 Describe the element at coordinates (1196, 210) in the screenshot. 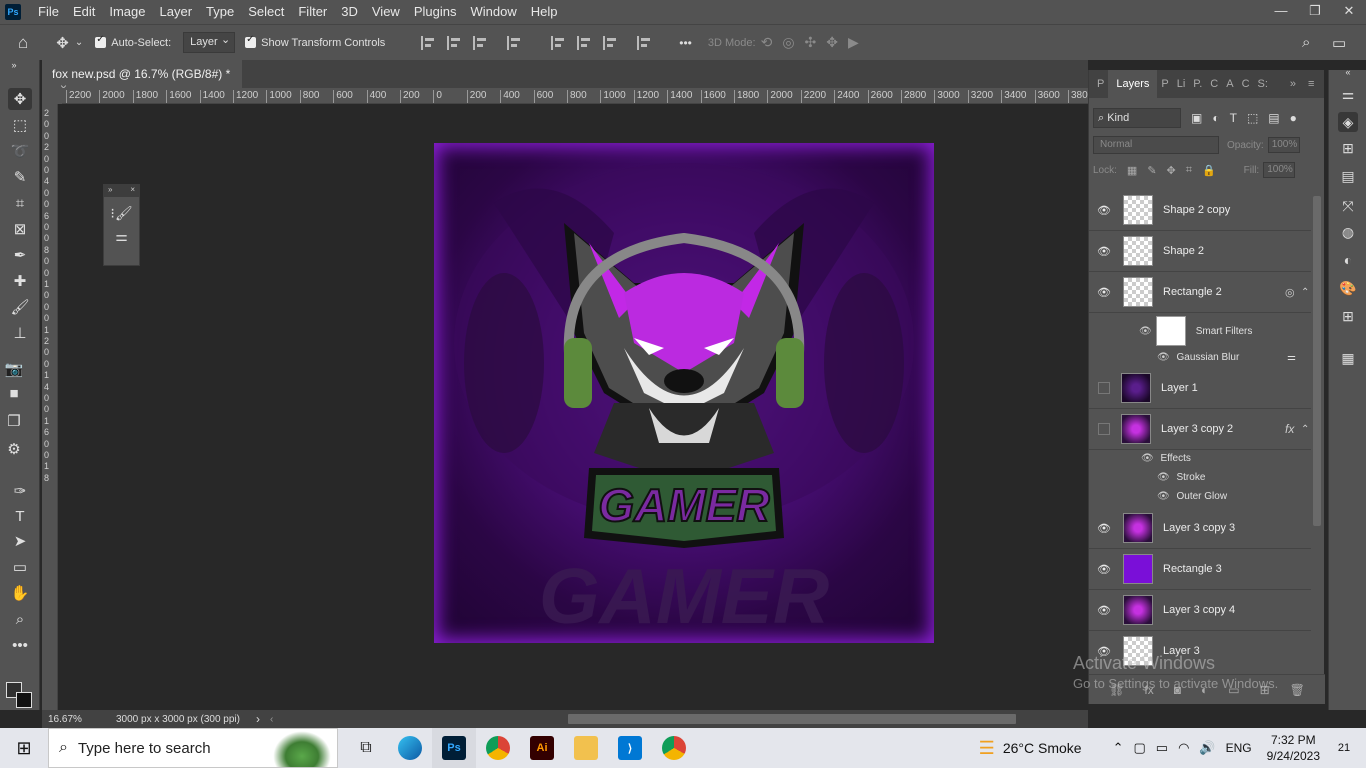

I see `layer-name: Shape 2 copy` at that location.